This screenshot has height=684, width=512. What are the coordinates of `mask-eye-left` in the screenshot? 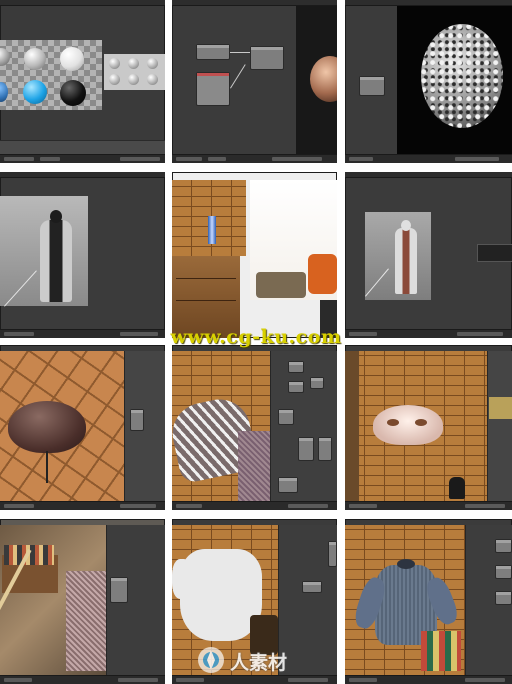 It's located at (393, 422).